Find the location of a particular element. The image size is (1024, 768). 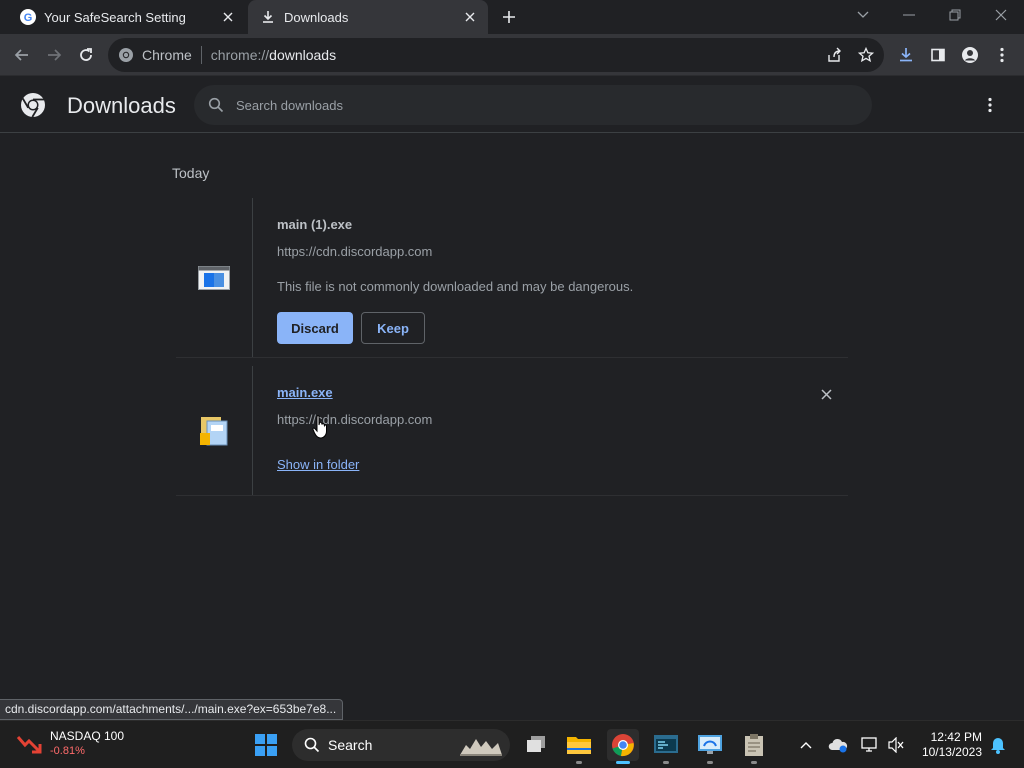

svg-text: G is located at coordinates (28, 18).